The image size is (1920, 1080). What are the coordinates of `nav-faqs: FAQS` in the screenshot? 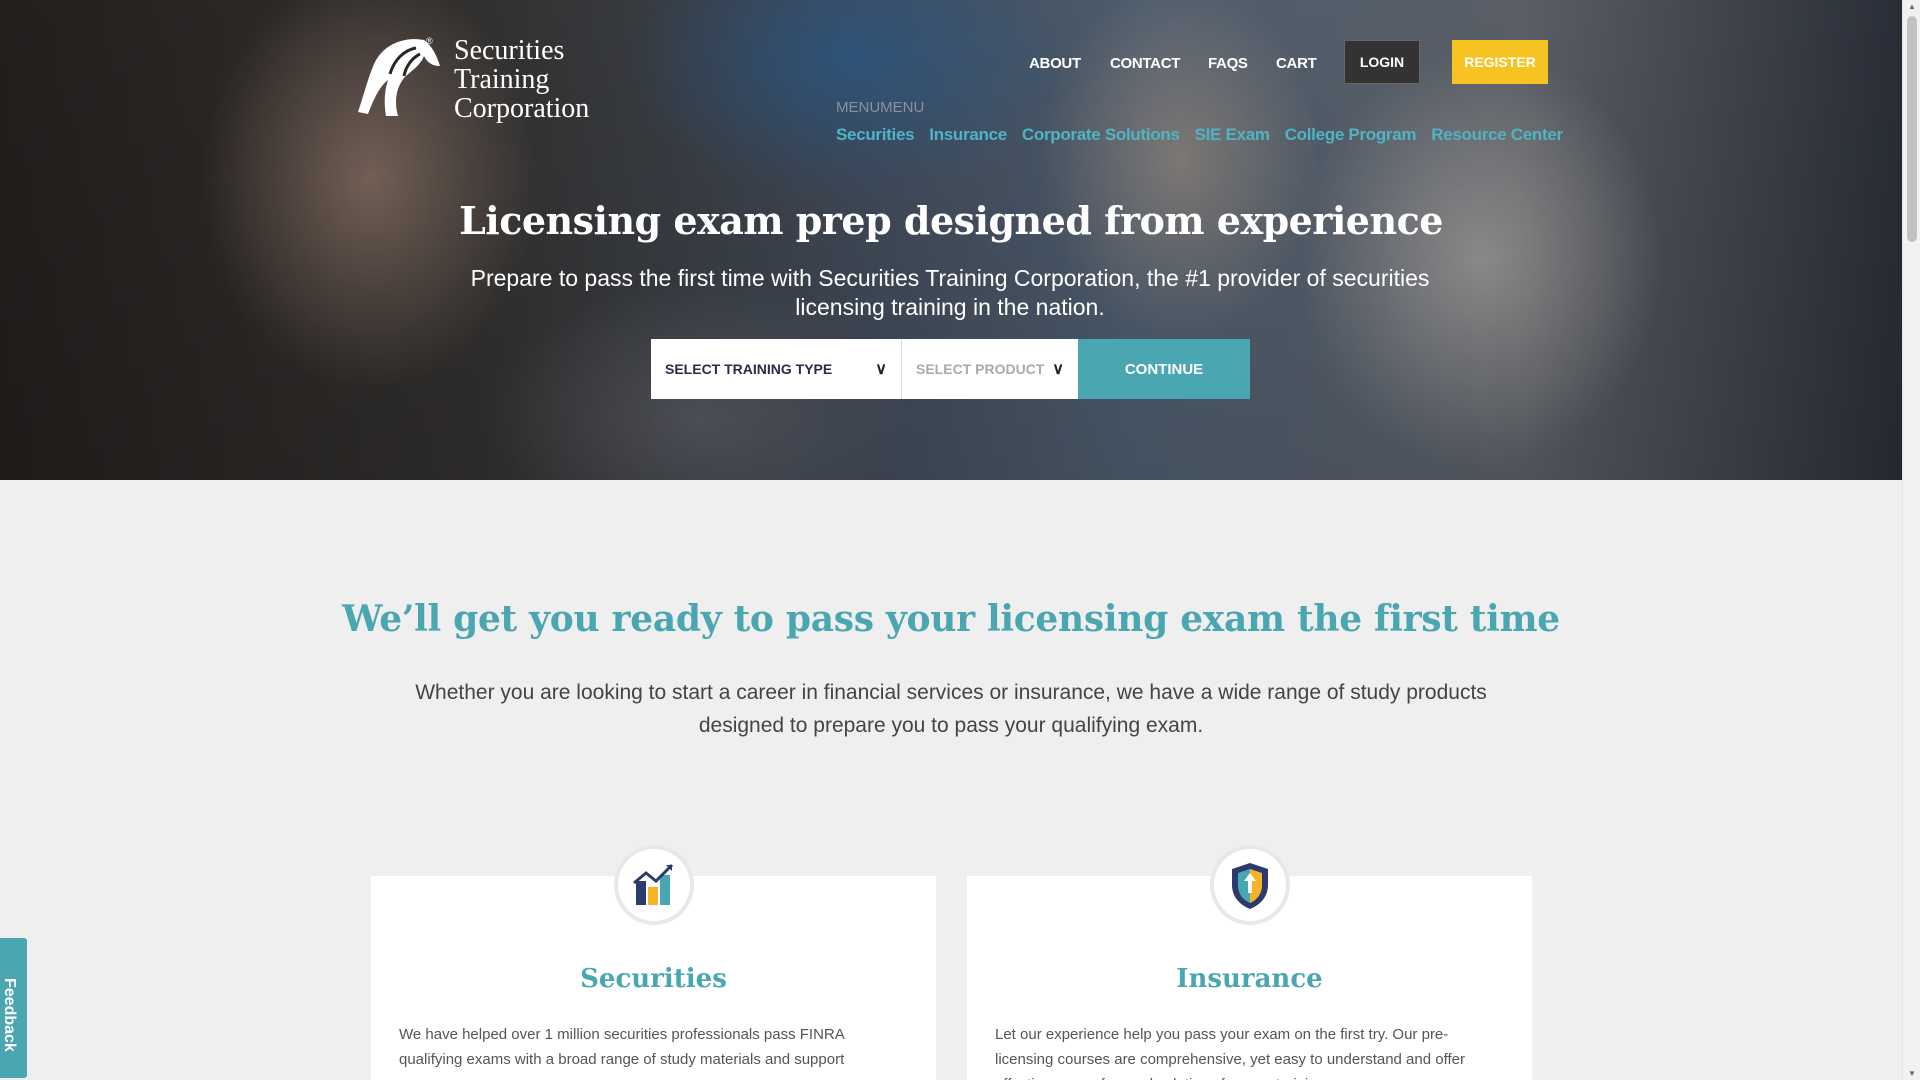 It's located at (1228, 63).